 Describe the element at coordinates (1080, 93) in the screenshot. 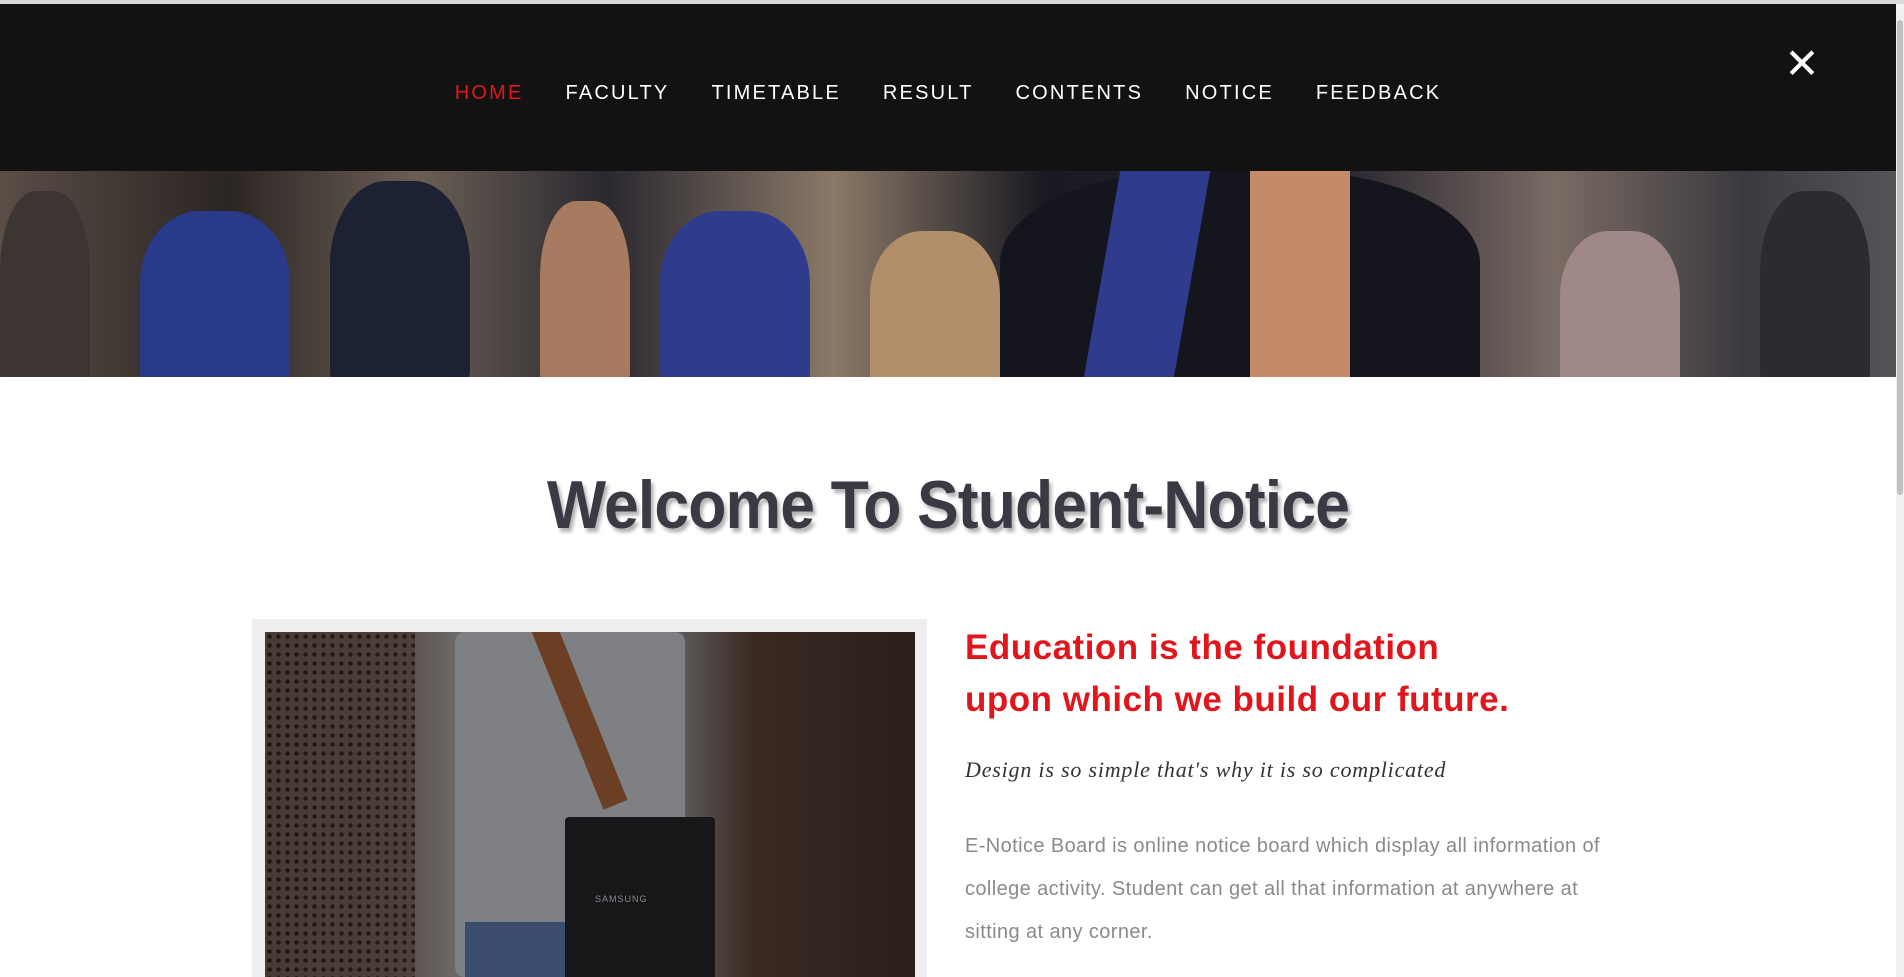

I see `nav-contents: CONTENTS` at that location.